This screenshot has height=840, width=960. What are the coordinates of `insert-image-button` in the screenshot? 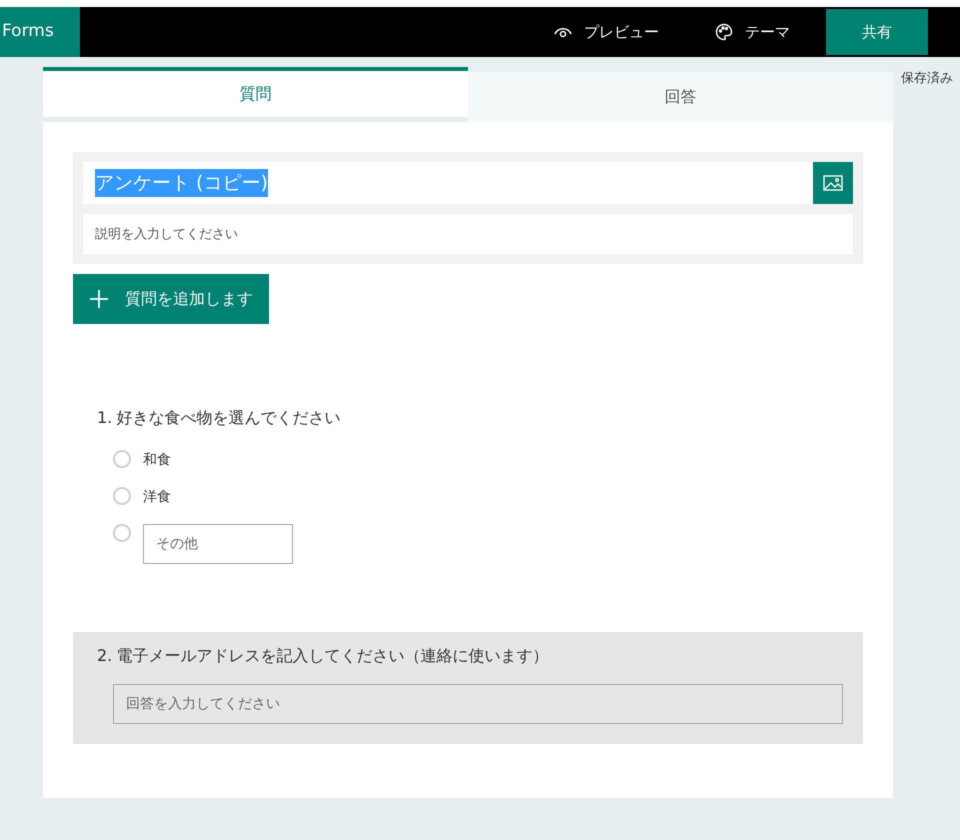 It's located at (833, 183).